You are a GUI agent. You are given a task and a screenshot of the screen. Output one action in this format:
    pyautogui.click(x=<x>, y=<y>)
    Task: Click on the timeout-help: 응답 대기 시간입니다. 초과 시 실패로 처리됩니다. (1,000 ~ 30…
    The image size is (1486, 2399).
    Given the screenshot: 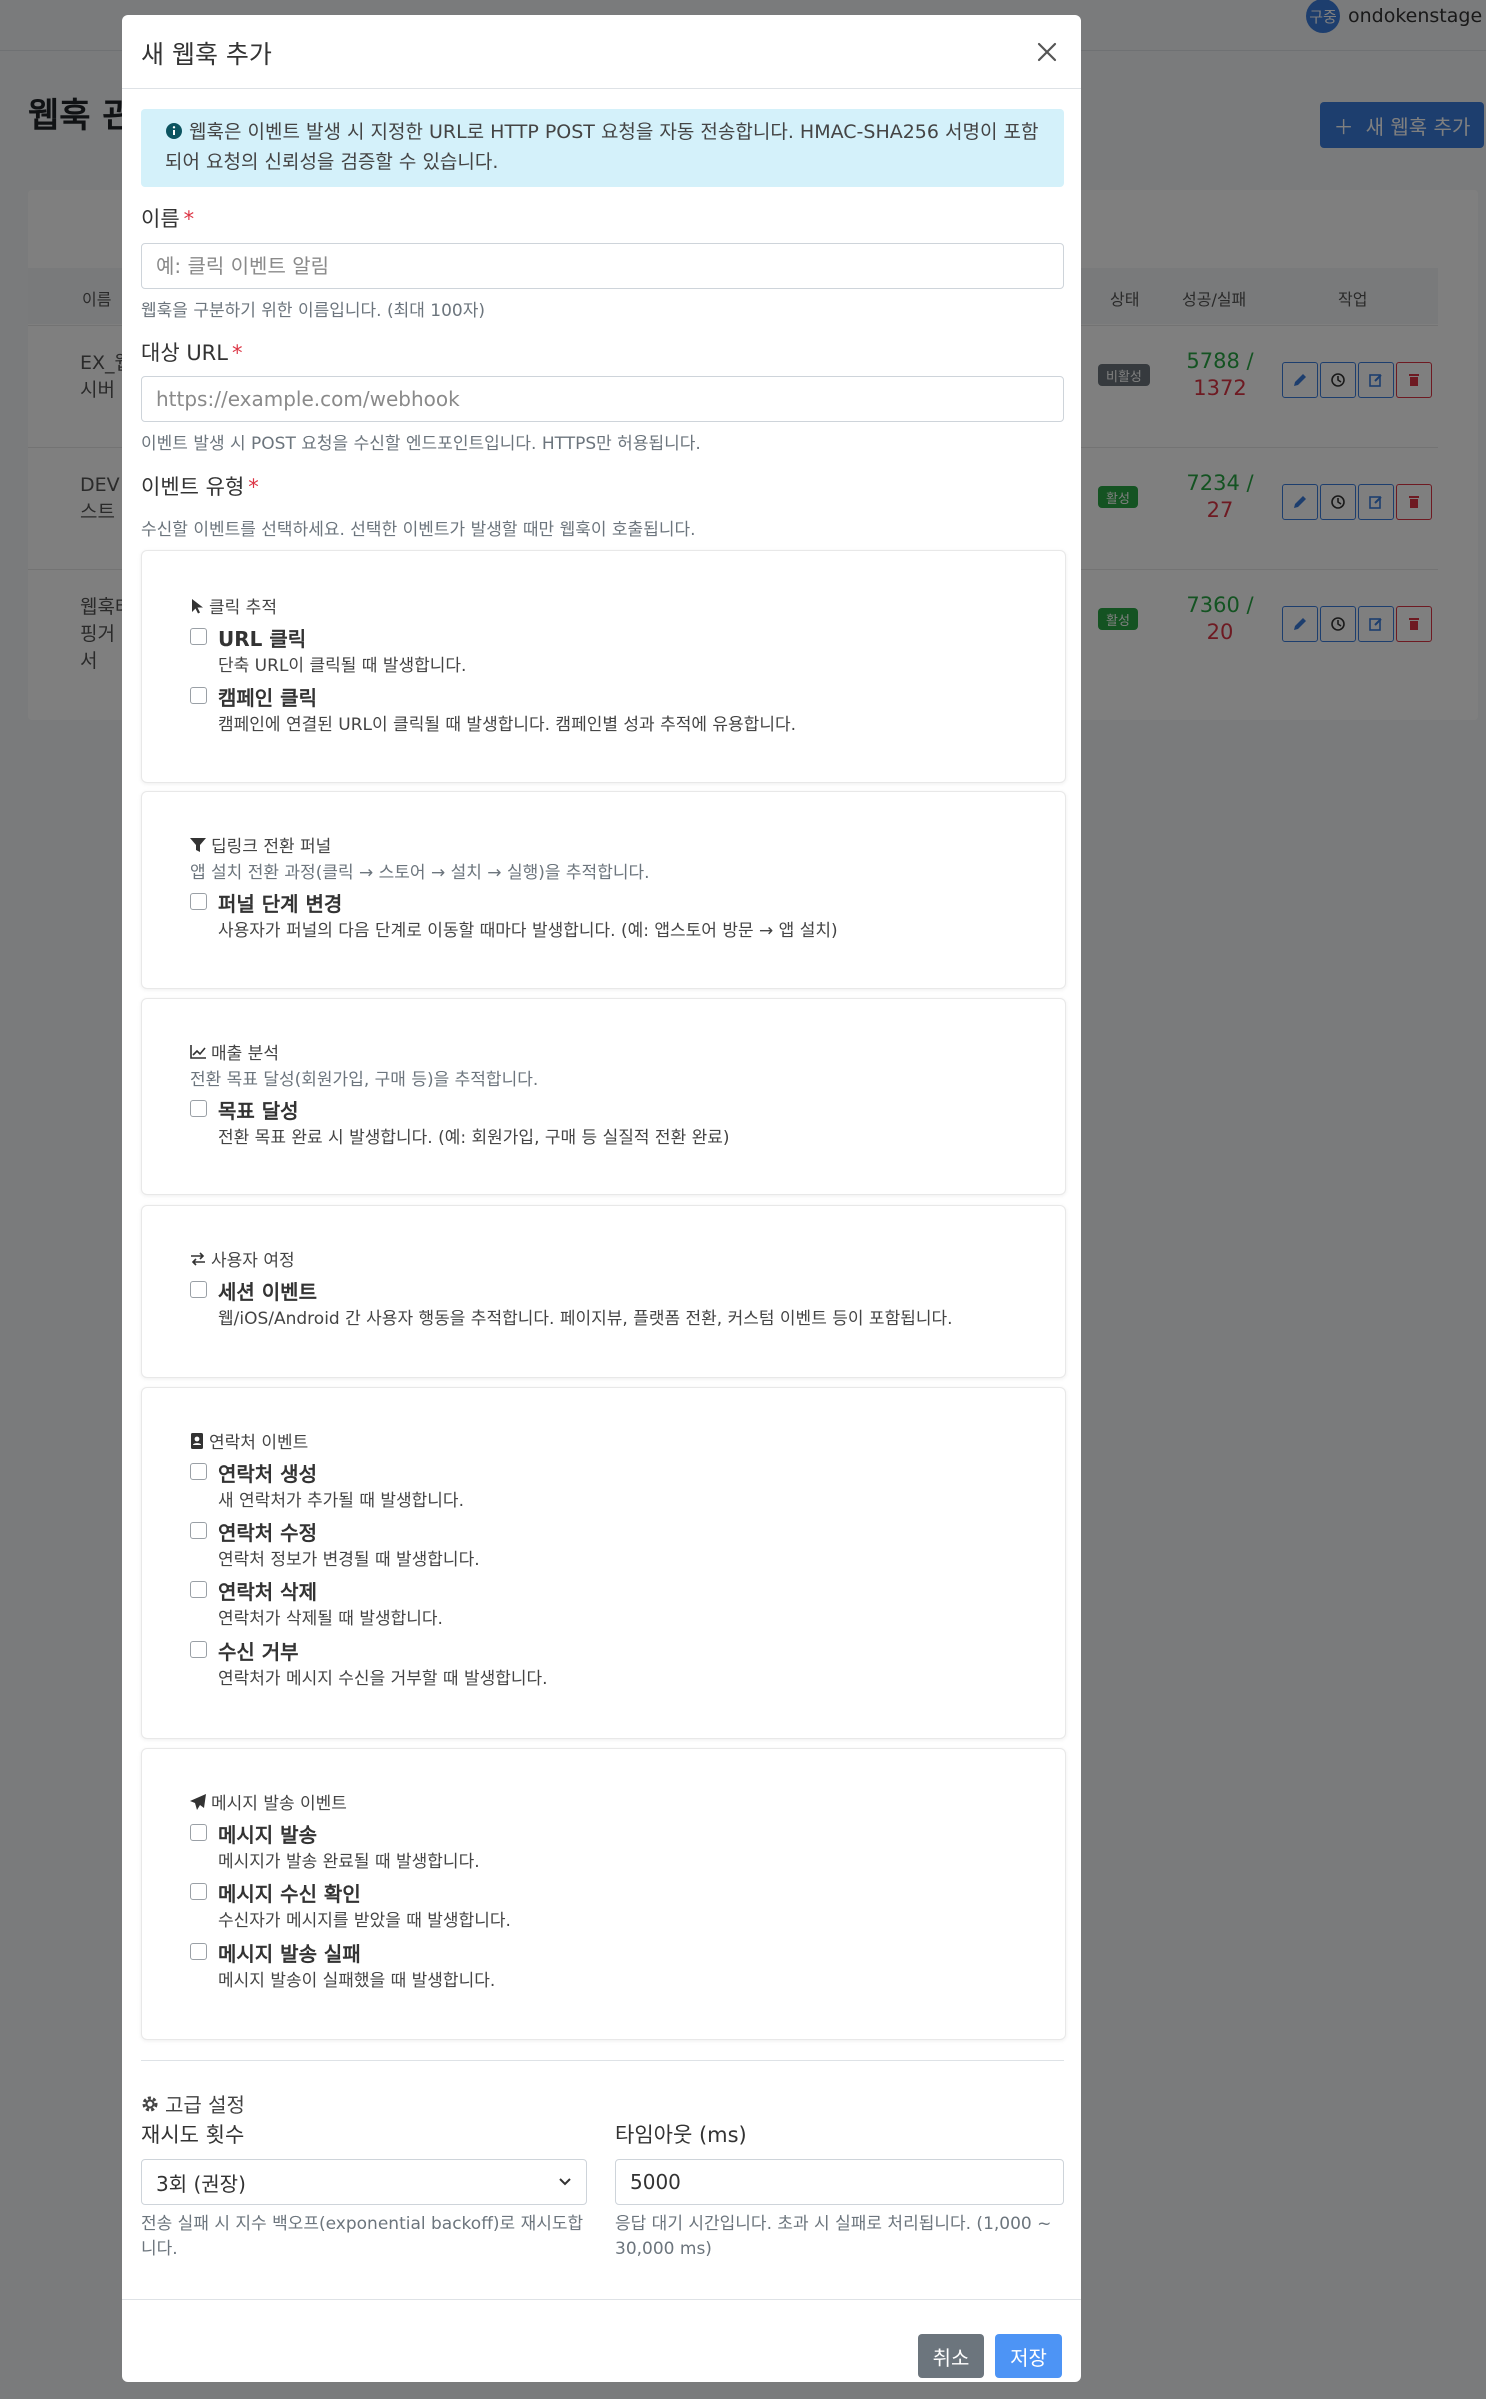 What is the action you would take?
    pyautogui.click(x=833, y=2236)
    